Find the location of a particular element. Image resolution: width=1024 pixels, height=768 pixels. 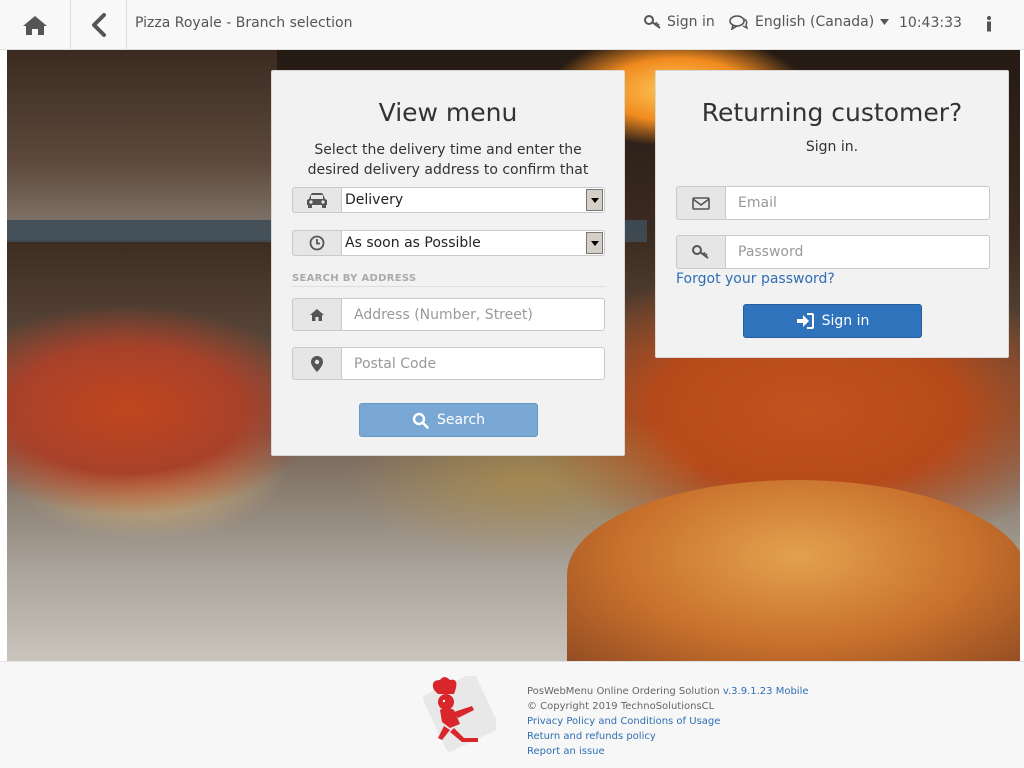

envelope-icon-addon is located at coordinates (700, 203).